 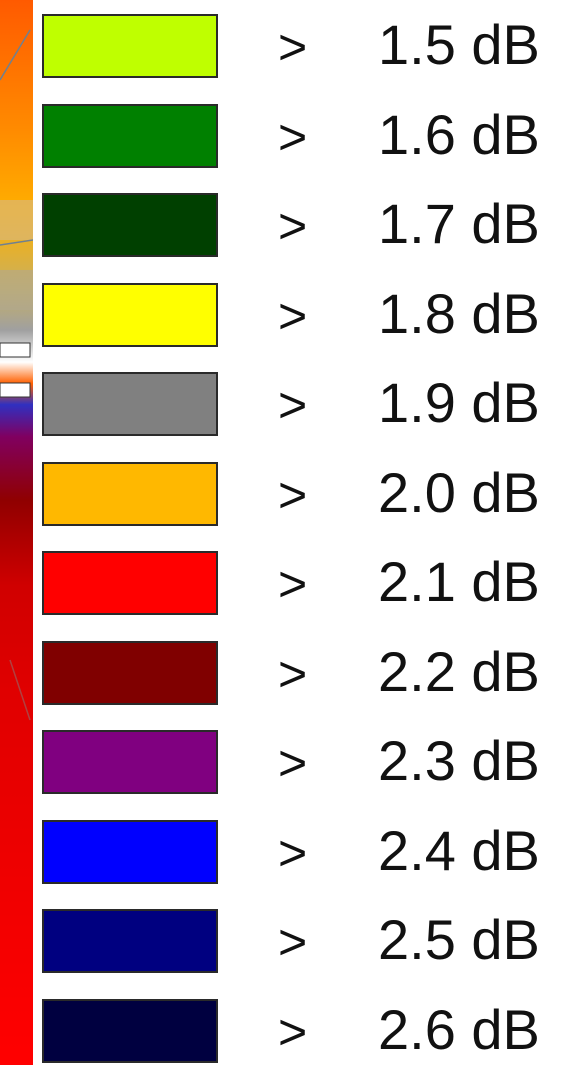 I want to click on legend-value-label: 1.9 dB, so click(x=459, y=402).